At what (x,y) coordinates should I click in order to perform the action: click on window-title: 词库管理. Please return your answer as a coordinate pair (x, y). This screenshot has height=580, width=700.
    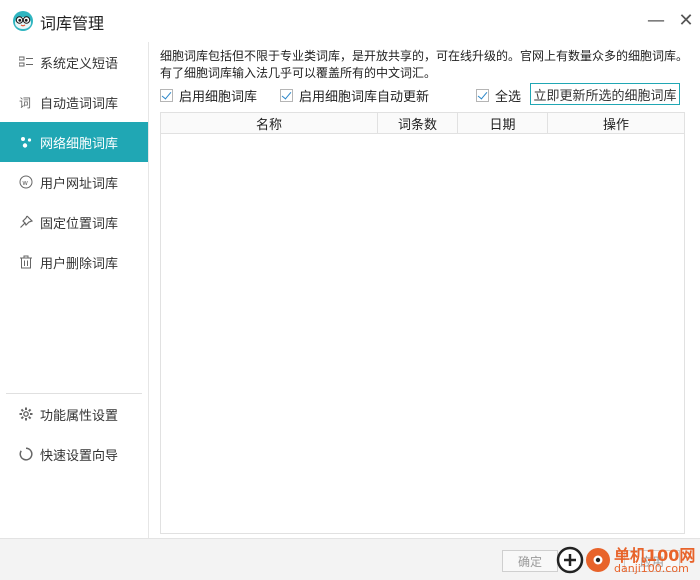
    Looking at the image, I should click on (72, 23).